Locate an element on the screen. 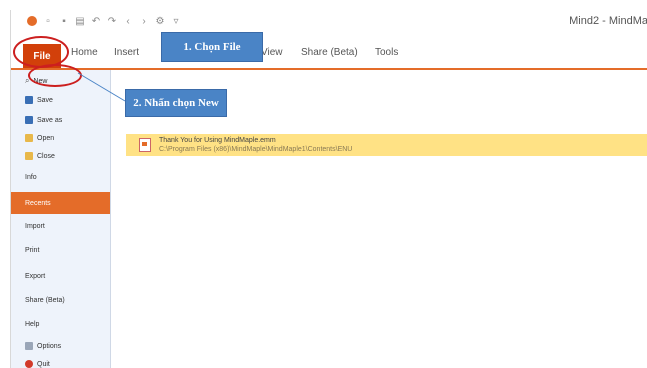 This screenshot has height=368, width=647. recent-file-name: Thank You for Using MindMaple.emm is located at coordinates (217, 140).